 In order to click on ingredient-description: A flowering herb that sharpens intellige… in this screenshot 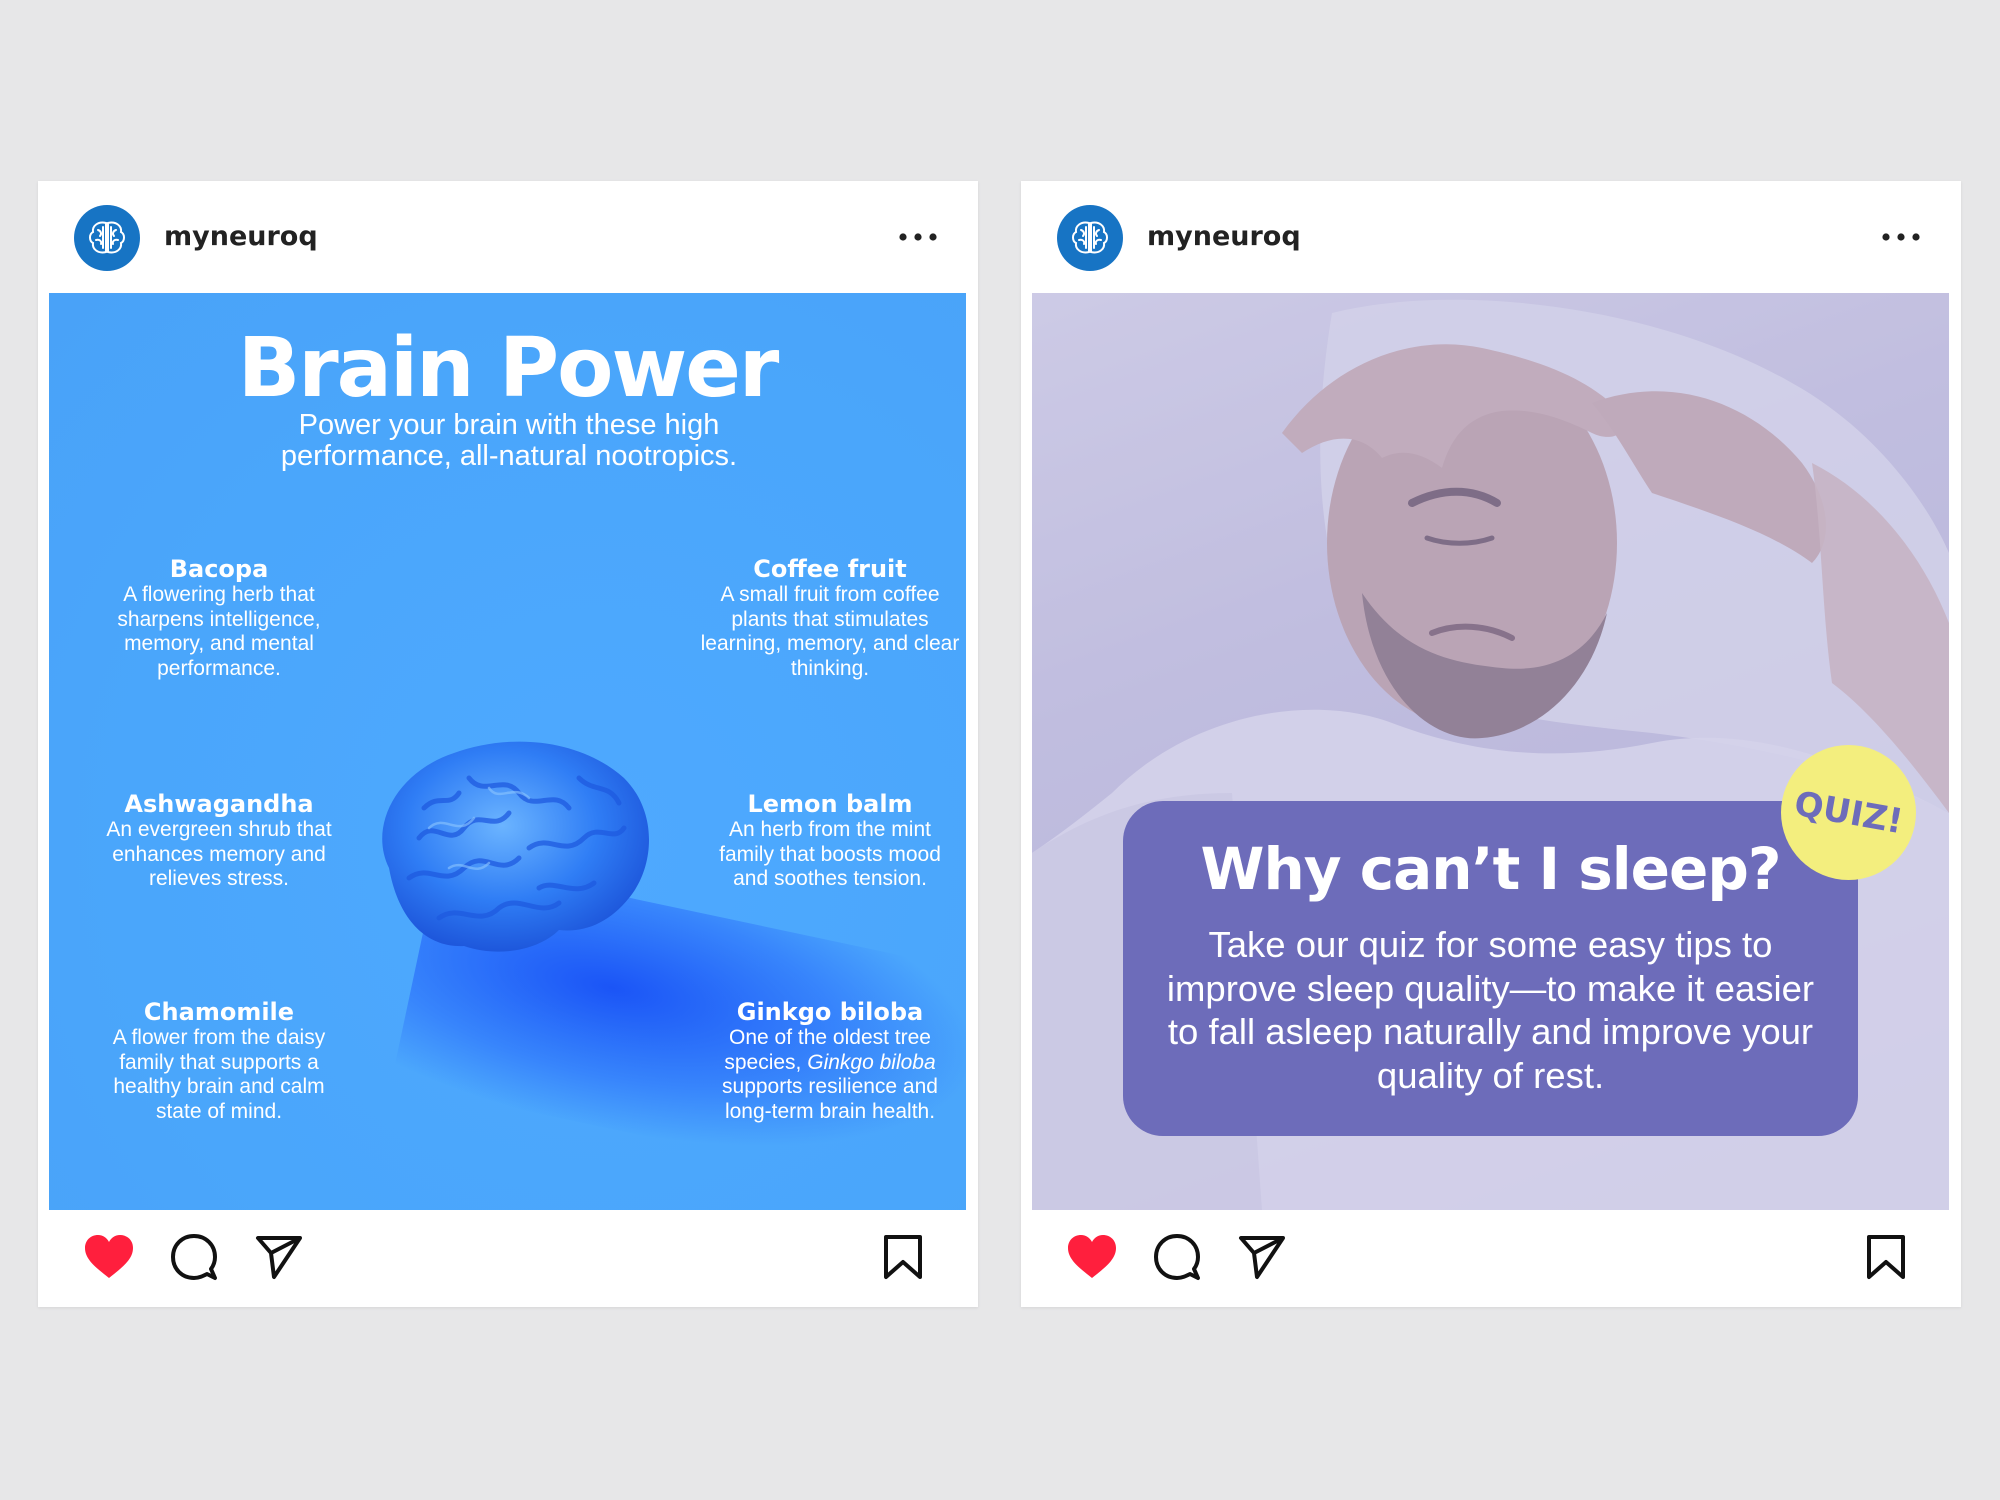, I will do `click(219, 631)`.